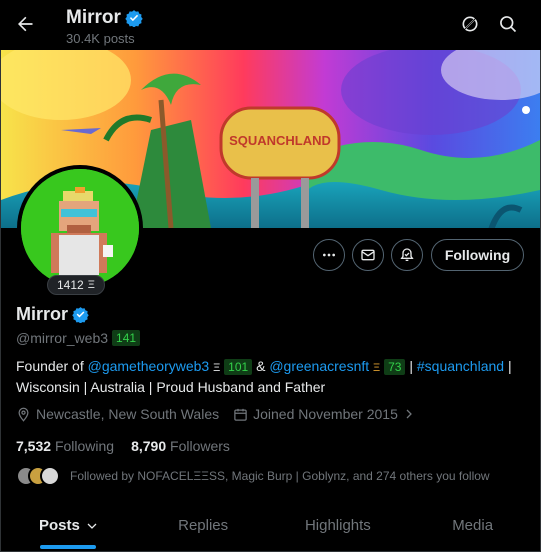  I want to click on tab-posts-label: Posts, so click(59, 525).